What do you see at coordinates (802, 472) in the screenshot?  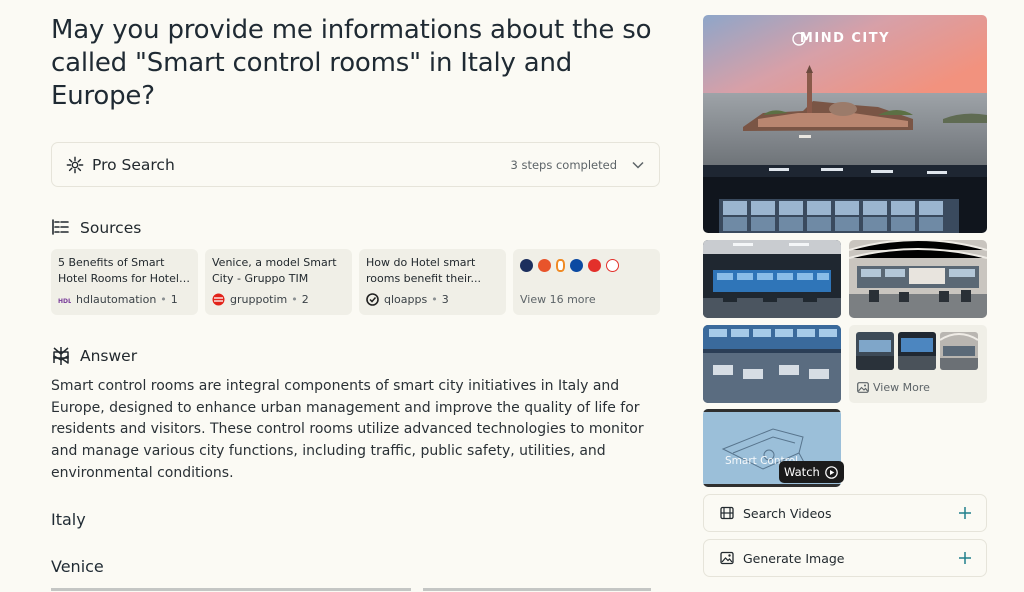 I see `watch-label: Watch` at bounding box center [802, 472].